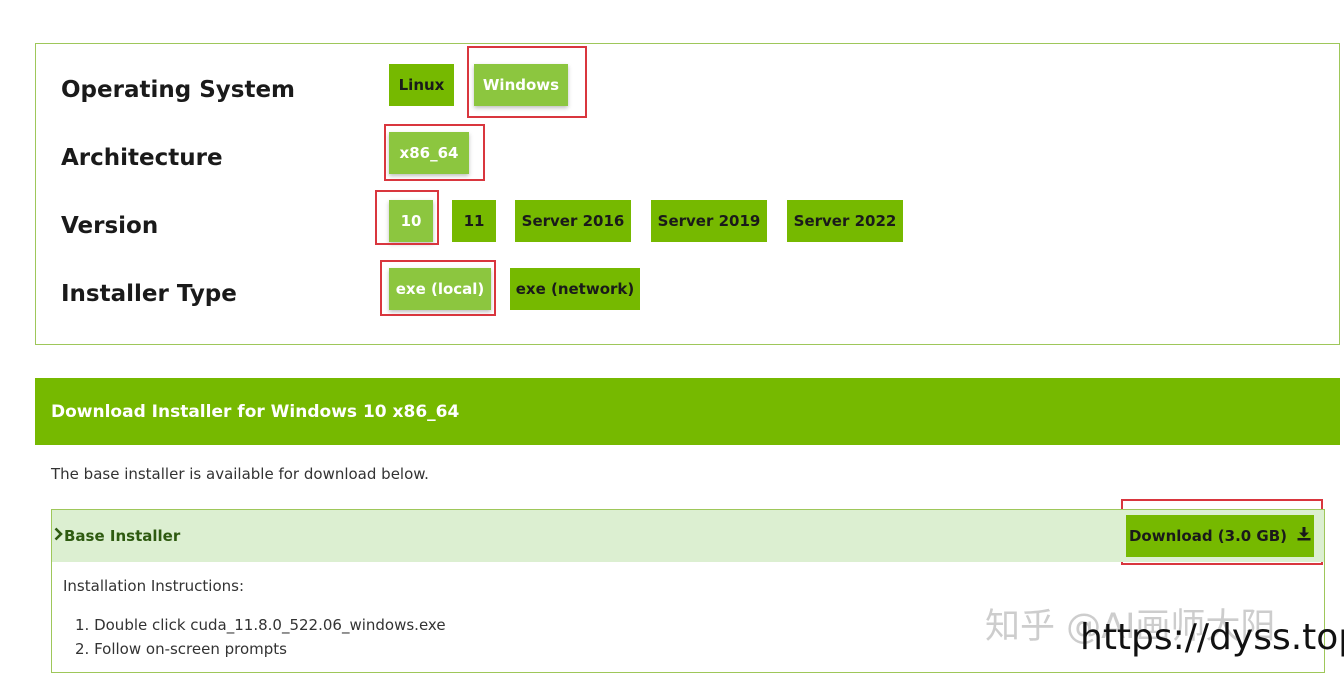  What do you see at coordinates (709, 221) in the screenshot?
I see `option-server-2019: Server 2019` at bounding box center [709, 221].